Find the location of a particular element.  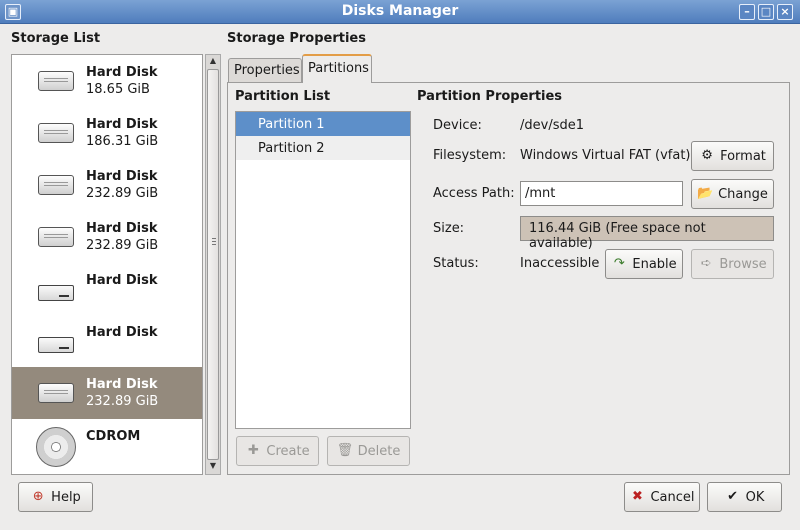

partition-item-selected: Partition 1 is located at coordinates (323, 124).